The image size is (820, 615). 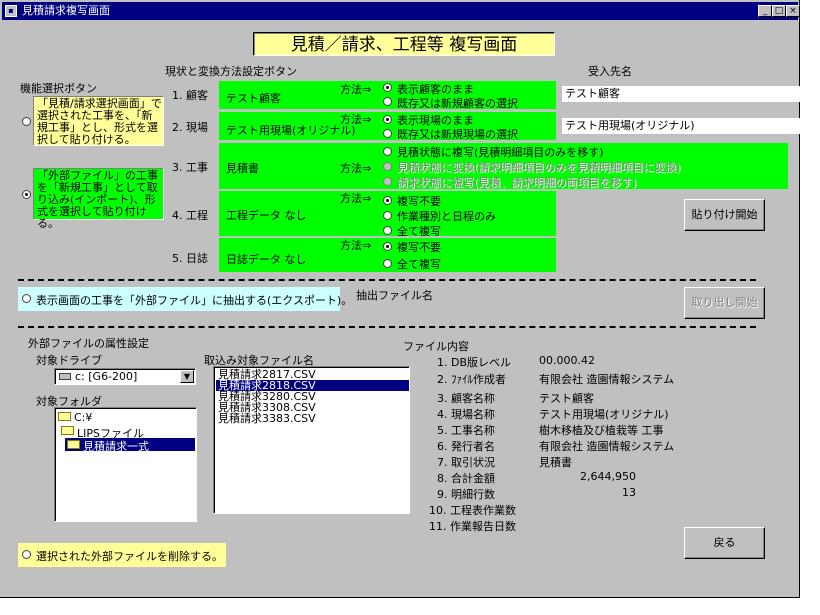 I want to click on info-value: テスト顧客, so click(x=566, y=398).